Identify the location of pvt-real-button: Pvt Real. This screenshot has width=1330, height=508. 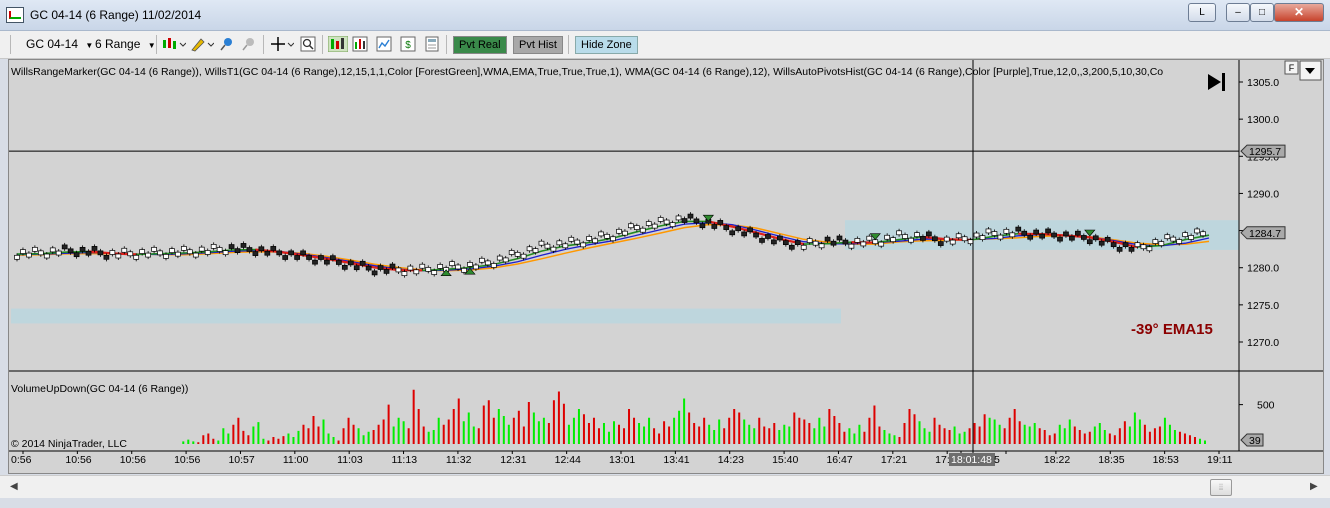
(480, 45).